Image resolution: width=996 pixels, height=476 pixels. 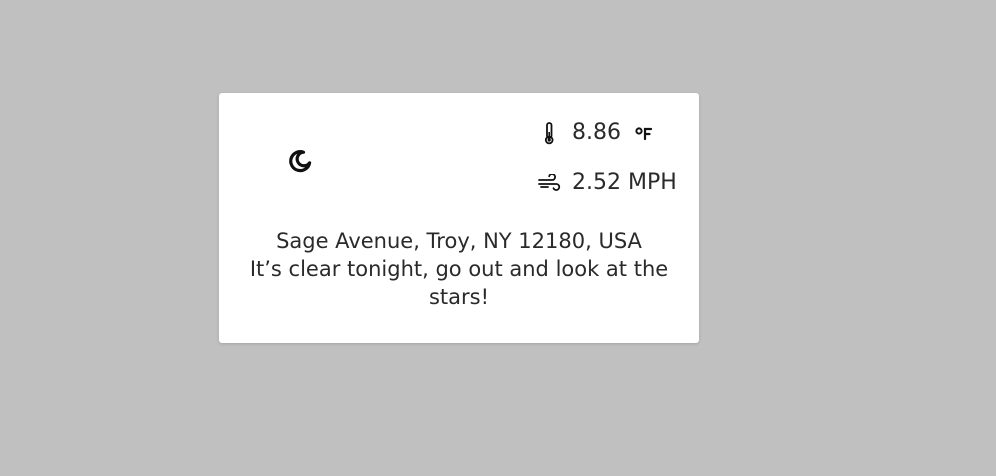 I want to click on thermometer-icon, so click(x=549, y=133).